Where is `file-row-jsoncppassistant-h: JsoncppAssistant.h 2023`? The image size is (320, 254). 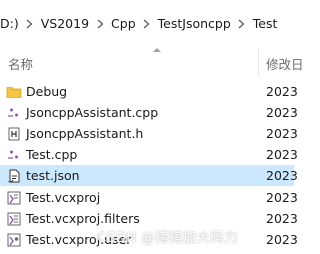 file-row-jsoncppassistant-h: JsoncppAssistant.h 2023 is located at coordinates (149, 133).